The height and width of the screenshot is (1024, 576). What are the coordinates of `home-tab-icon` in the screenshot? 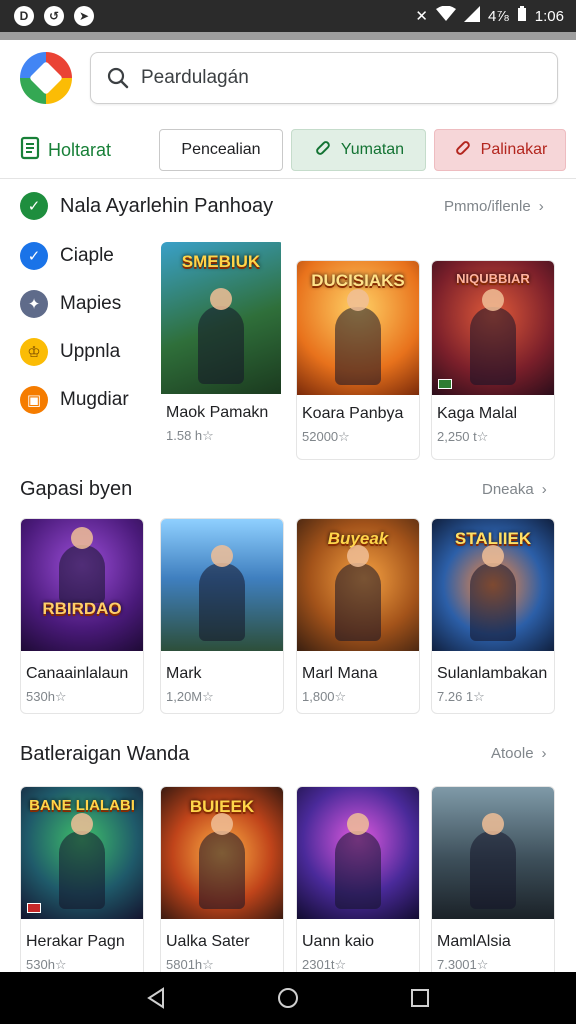 It's located at (30, 150).